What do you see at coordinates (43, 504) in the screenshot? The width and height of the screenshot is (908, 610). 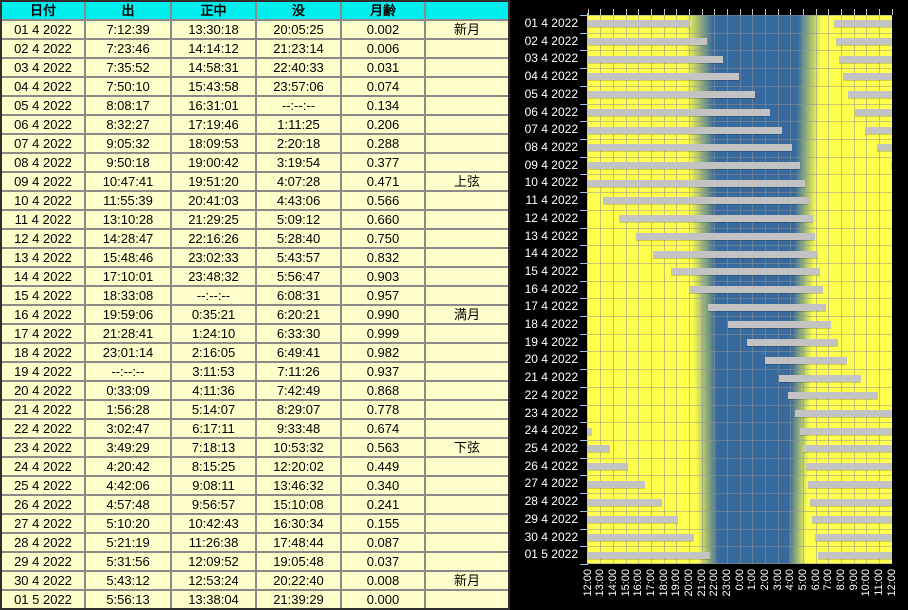 I see `cell-date: 26 4 2022` at bounding box center [43, 504].